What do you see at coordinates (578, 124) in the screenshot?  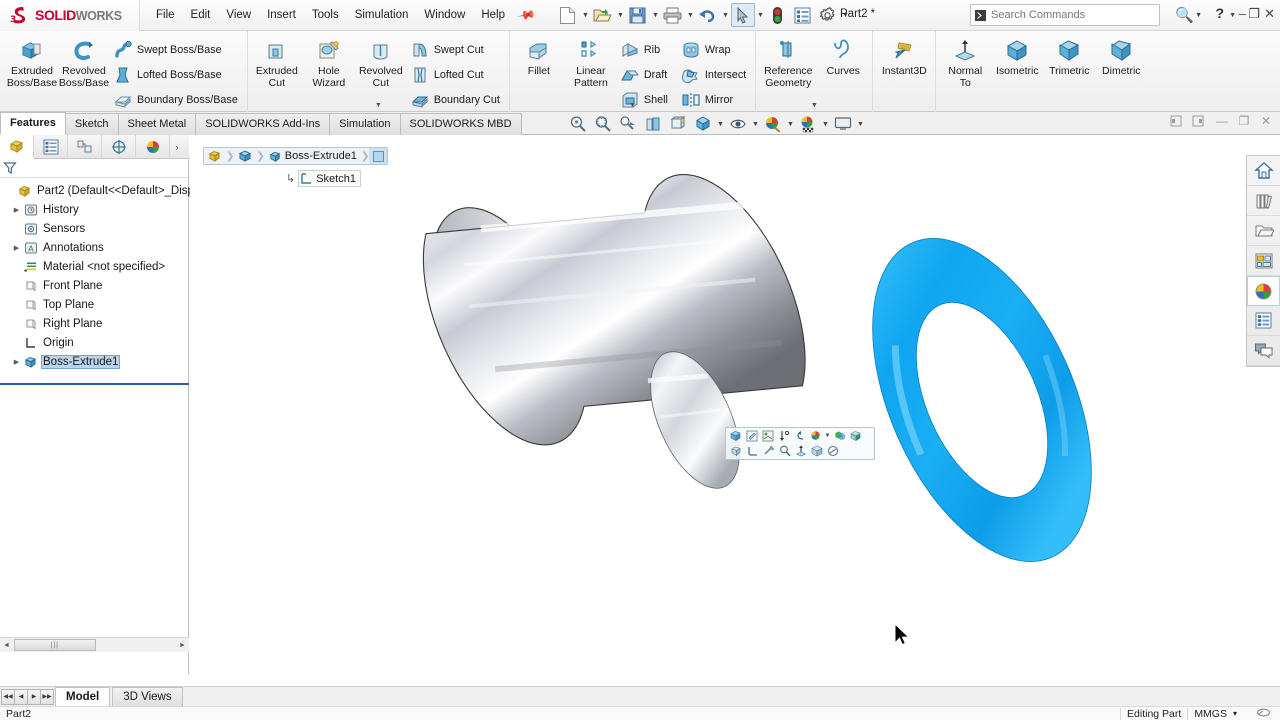 I see `zoom-to-fit-button` at bounding box center [578, 124].